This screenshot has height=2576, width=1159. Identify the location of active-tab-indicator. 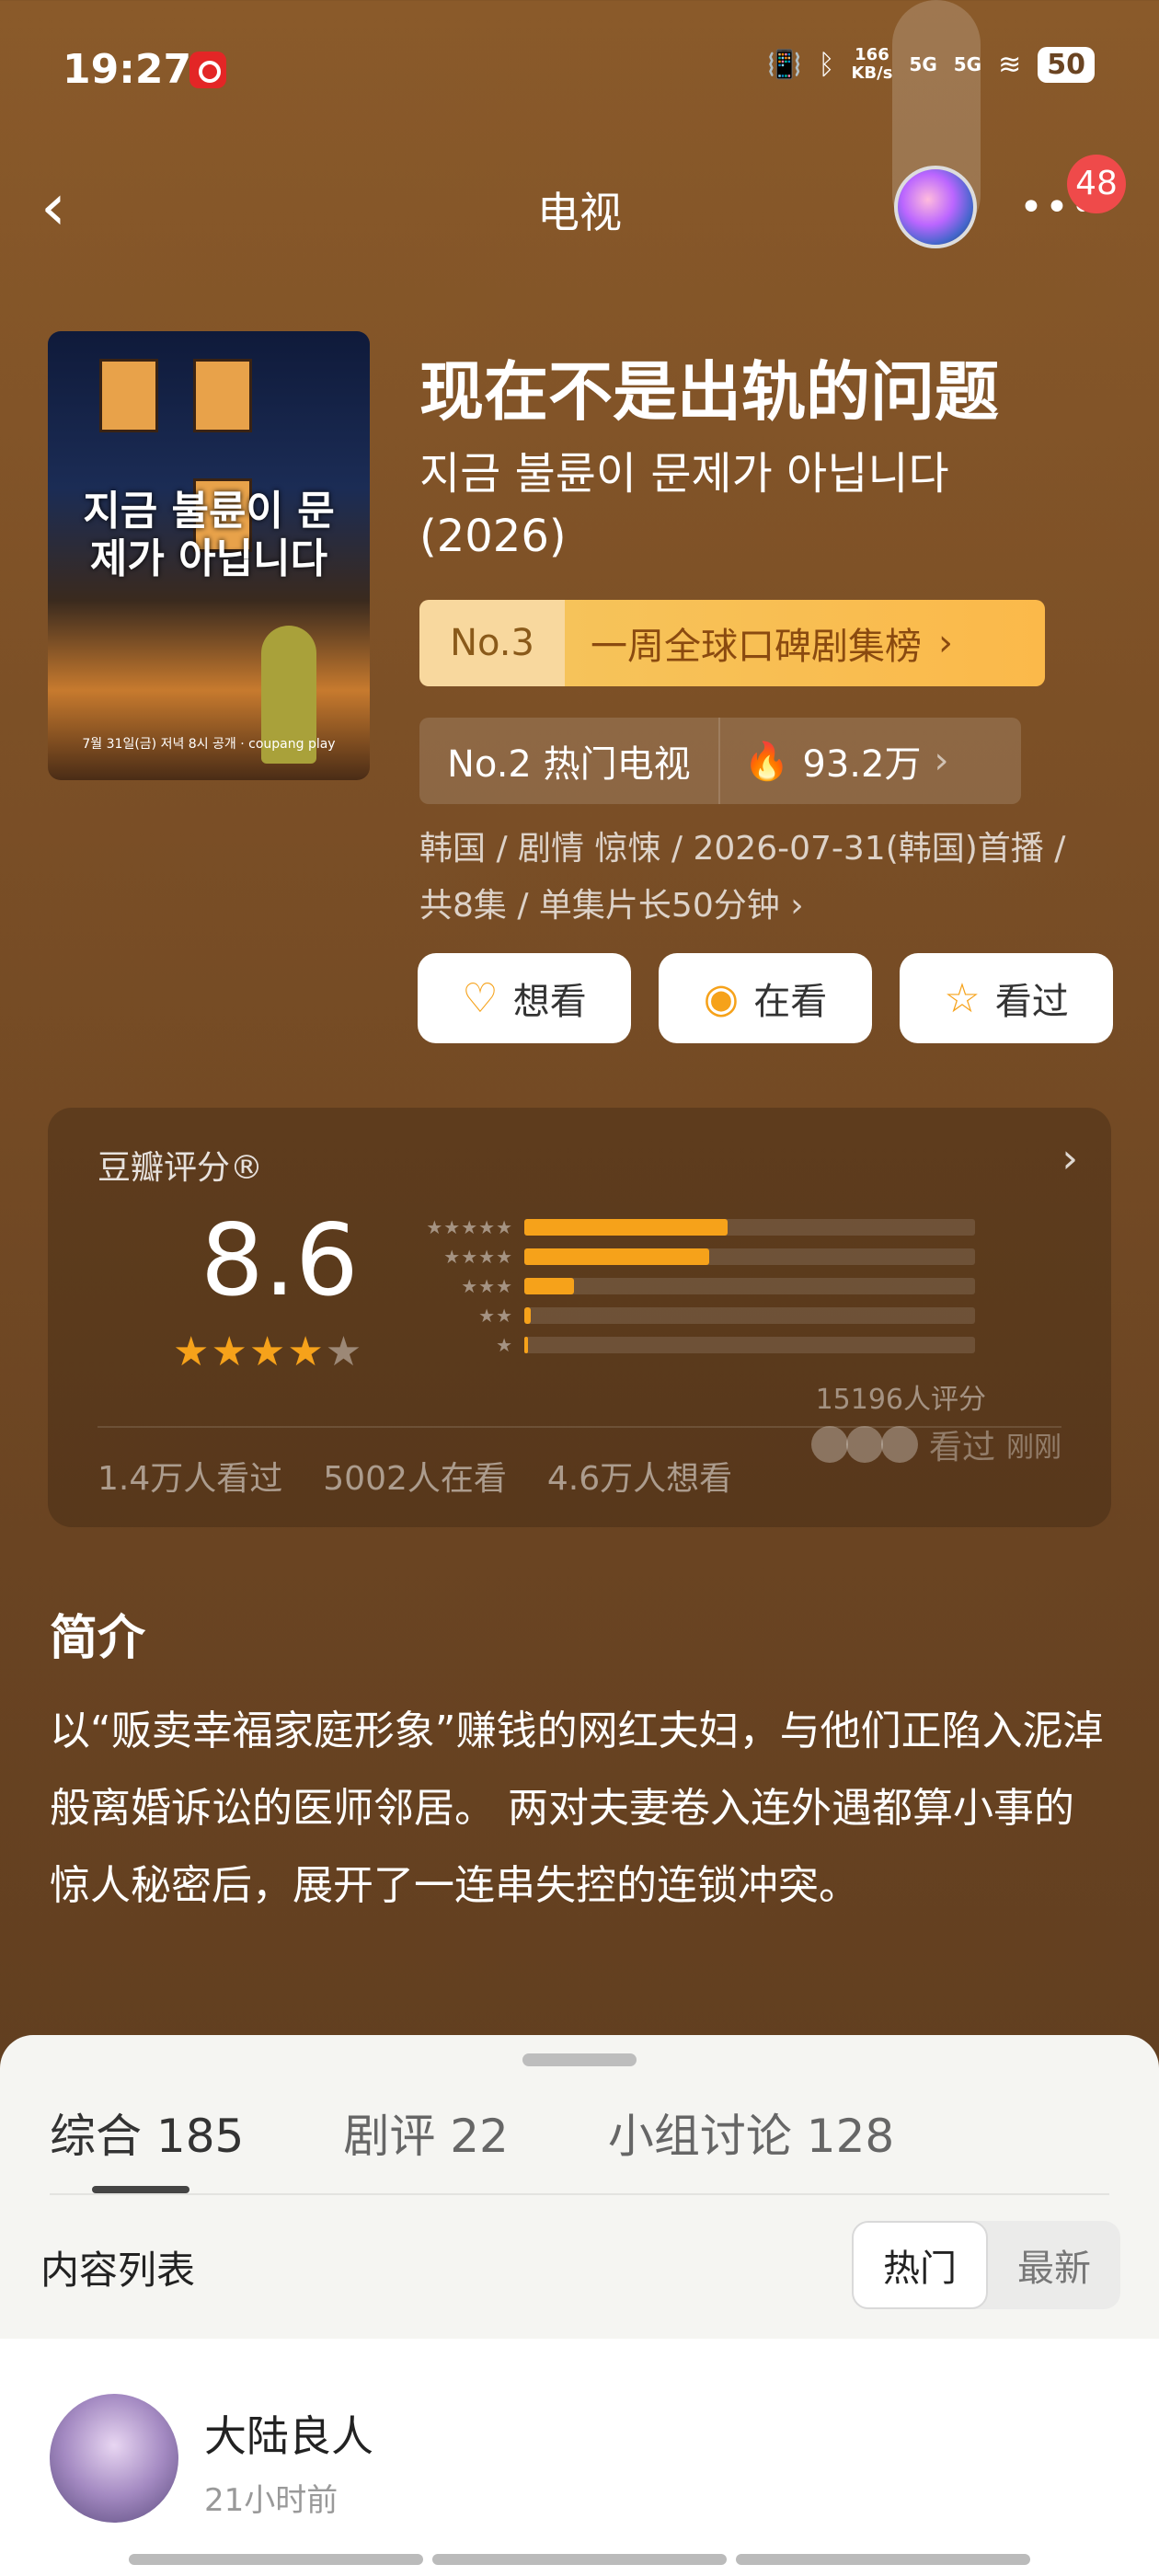
(140, 2189).